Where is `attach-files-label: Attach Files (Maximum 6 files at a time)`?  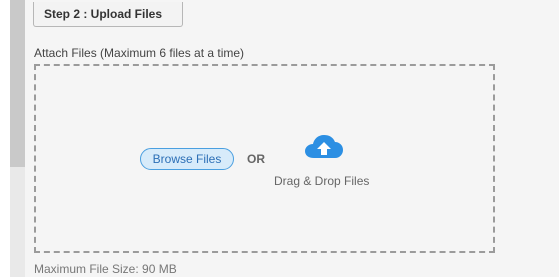
attach-files-label: Attach Files (Maximum 6 files at a time) is located at coordinates (139, 53).